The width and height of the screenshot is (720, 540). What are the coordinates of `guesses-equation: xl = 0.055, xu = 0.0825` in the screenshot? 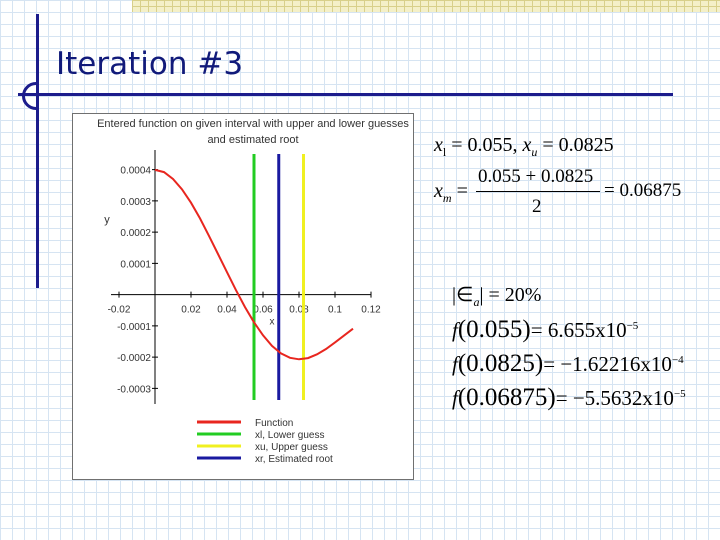 It's located at (524, 146).